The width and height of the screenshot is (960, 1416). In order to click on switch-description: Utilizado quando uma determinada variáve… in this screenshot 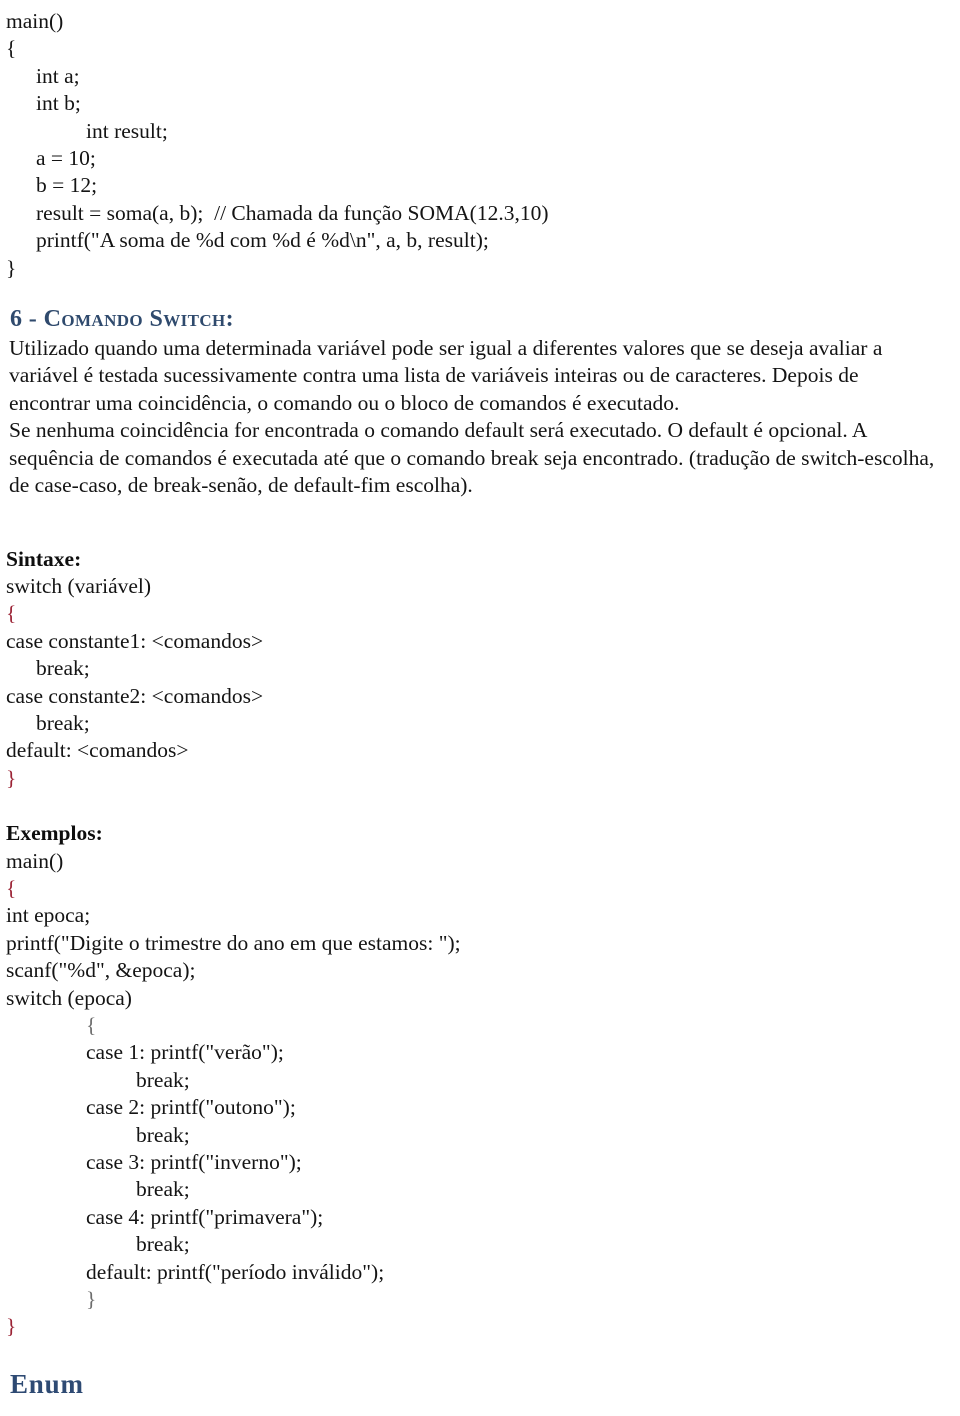, I will do `click(475, 417)`.